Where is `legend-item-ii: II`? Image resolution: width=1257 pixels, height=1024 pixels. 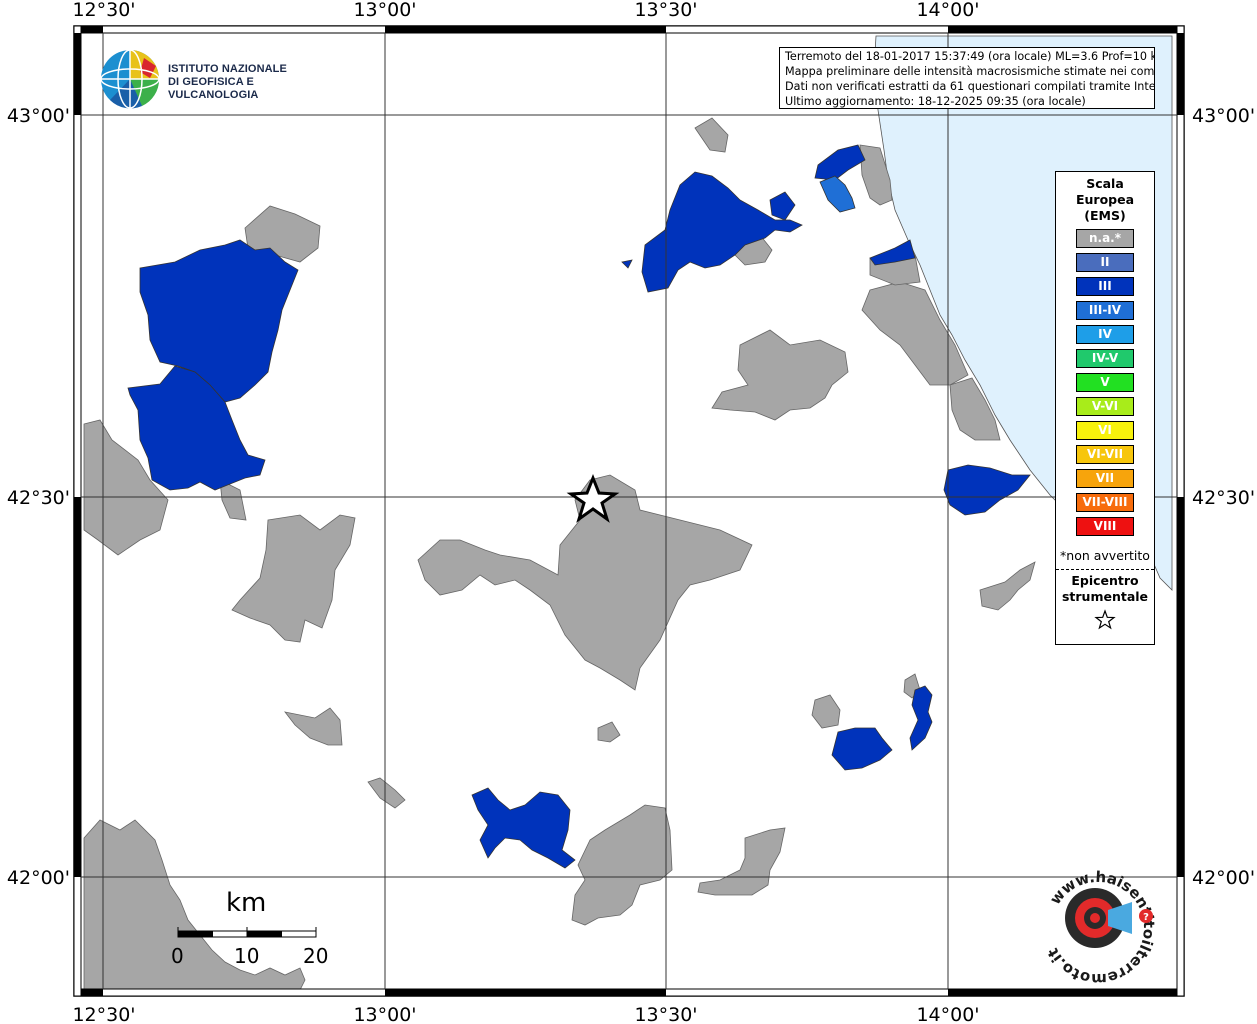
legend-item-ii: II is located at coordinates (1105, 262).